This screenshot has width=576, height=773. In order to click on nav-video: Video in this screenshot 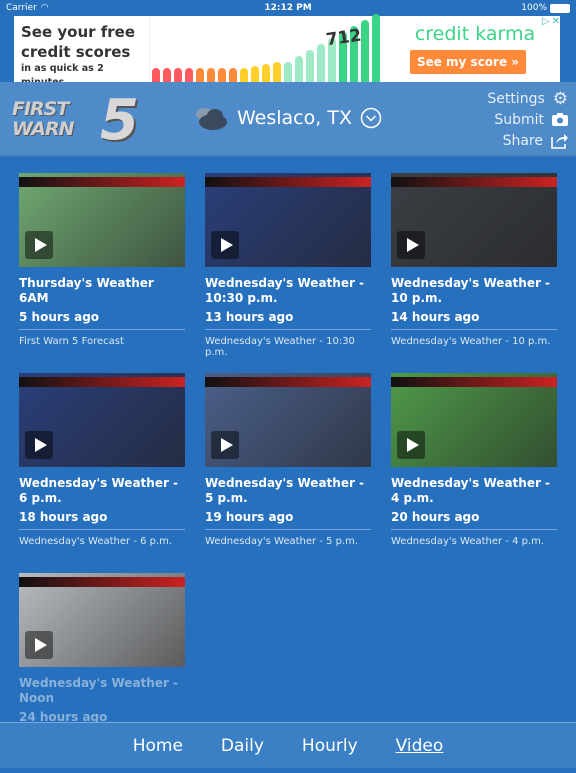, I will do `click(420, 746)`.